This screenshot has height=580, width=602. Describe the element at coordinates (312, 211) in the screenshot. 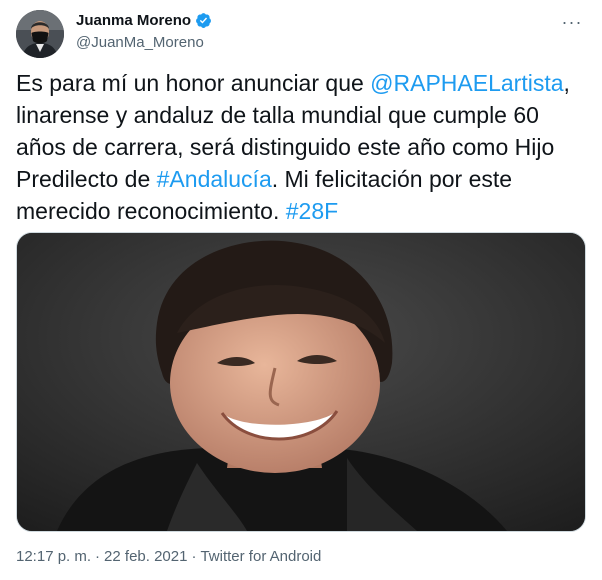

I see `hashtag-link-28f: #28F` at that location.